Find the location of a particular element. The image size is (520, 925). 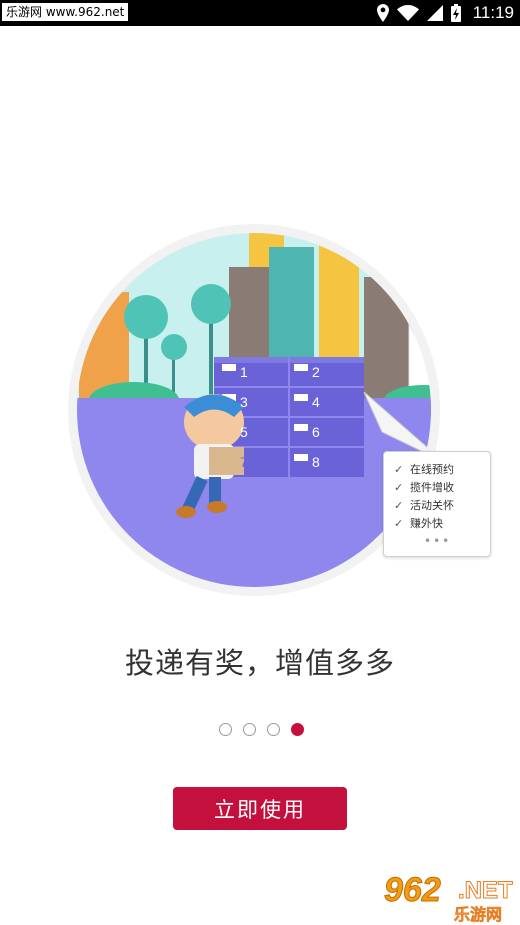

wifi-icon is located at coordinates (407, 13).